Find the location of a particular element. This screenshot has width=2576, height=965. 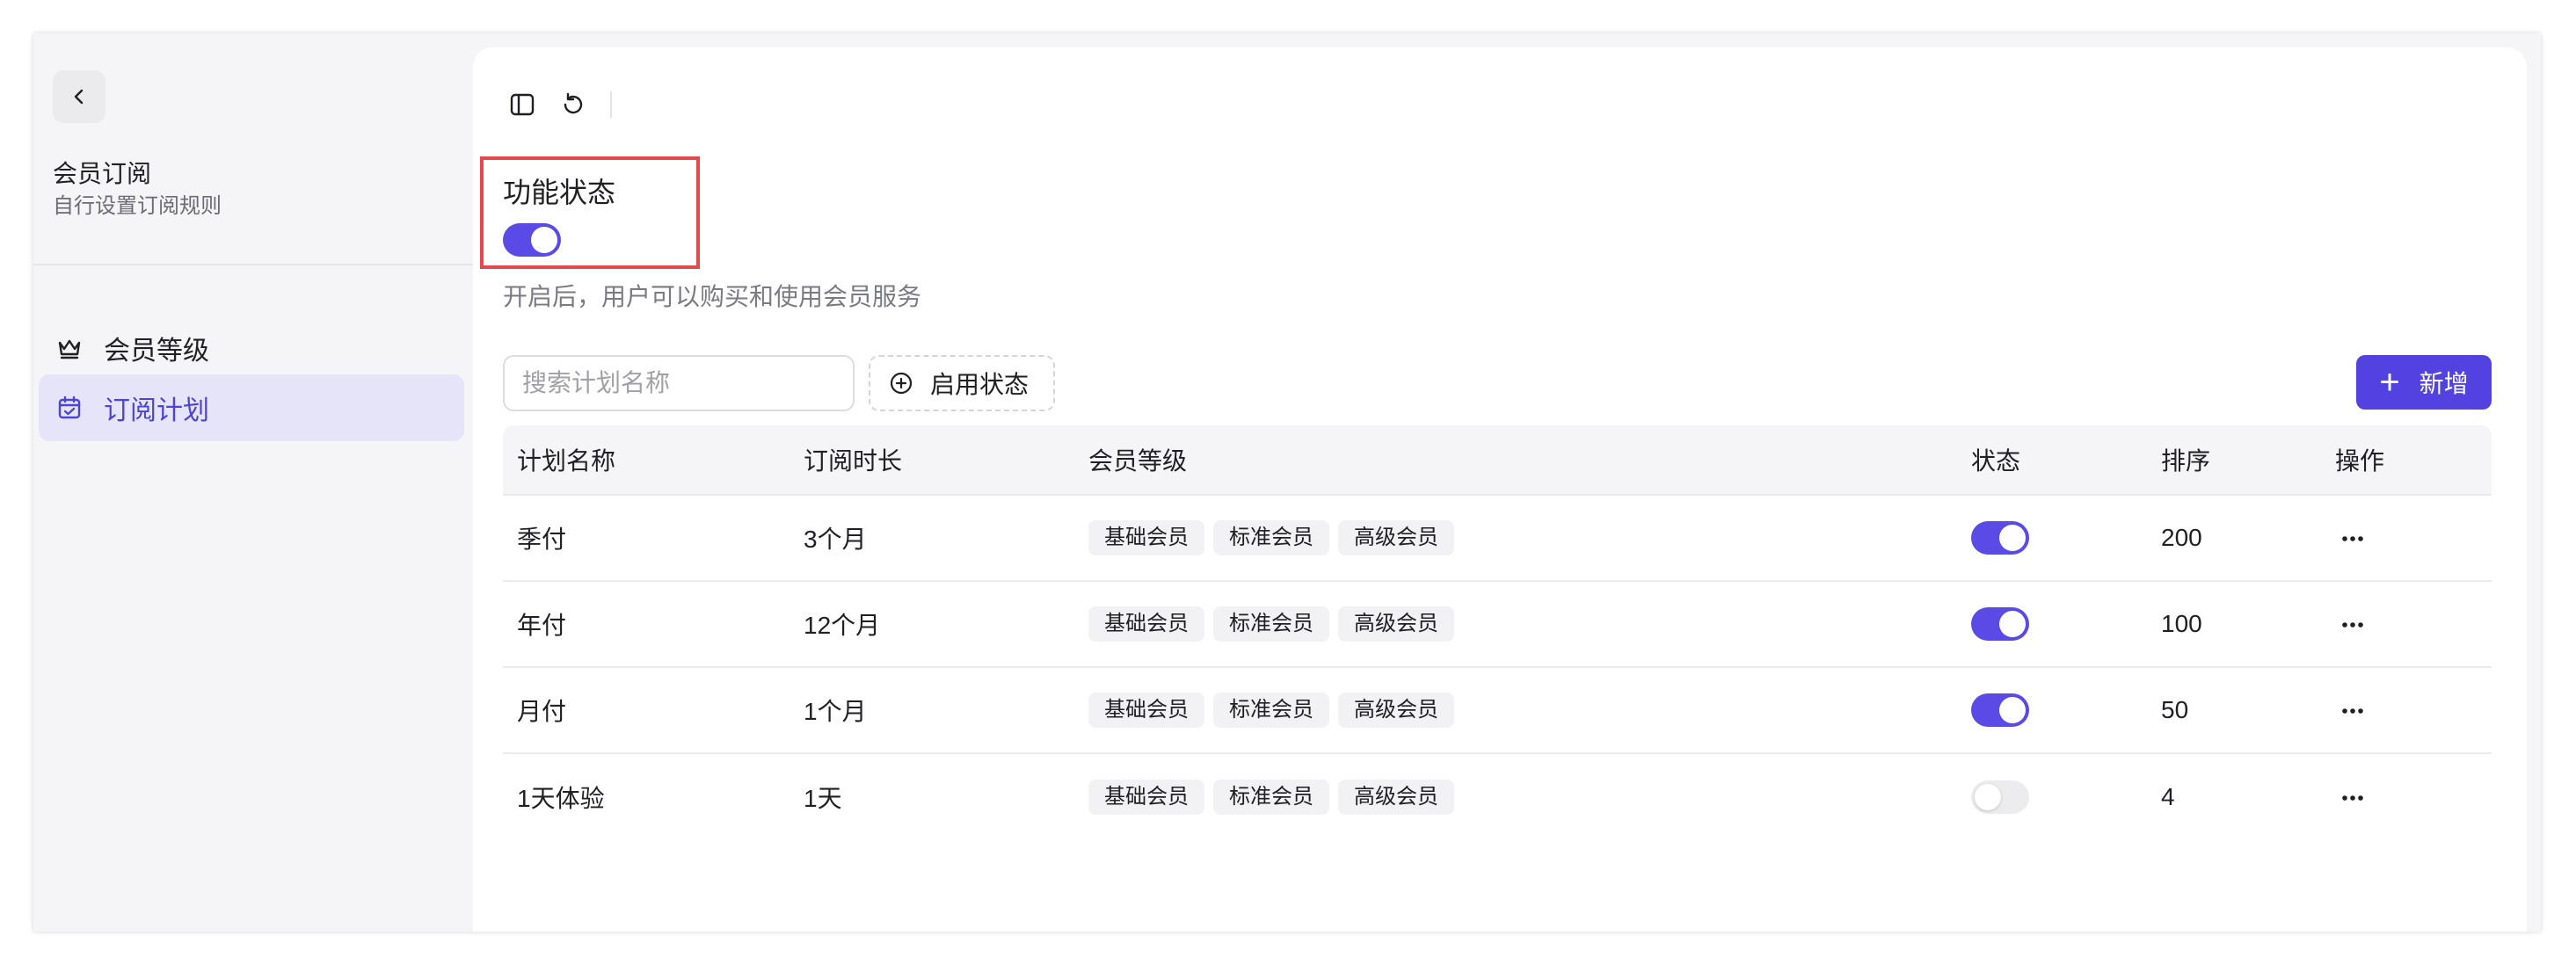

table-row: 月付 1个月 基础会员 标准会员 高级会员 50 is located at coordinates (1497, 711).